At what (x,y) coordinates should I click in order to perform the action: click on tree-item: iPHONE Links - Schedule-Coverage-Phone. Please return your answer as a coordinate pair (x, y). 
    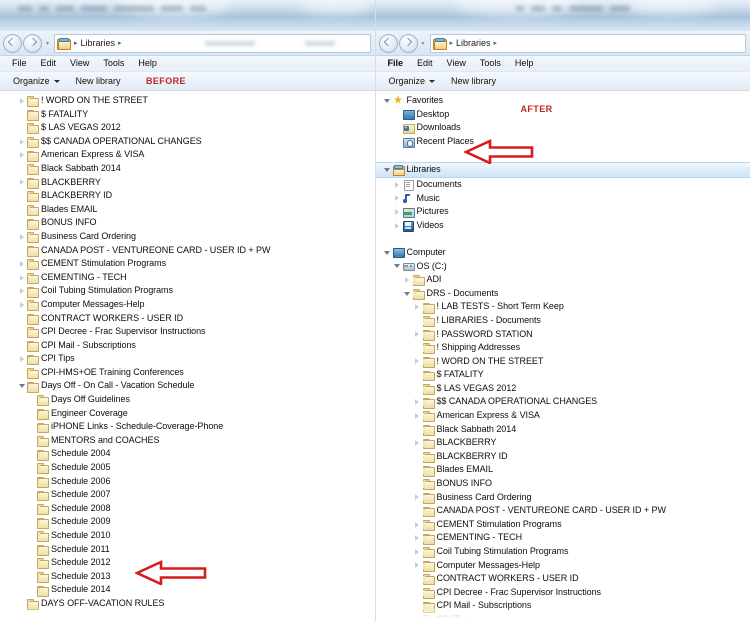
    Looking at the image, I should click on (187, 427).